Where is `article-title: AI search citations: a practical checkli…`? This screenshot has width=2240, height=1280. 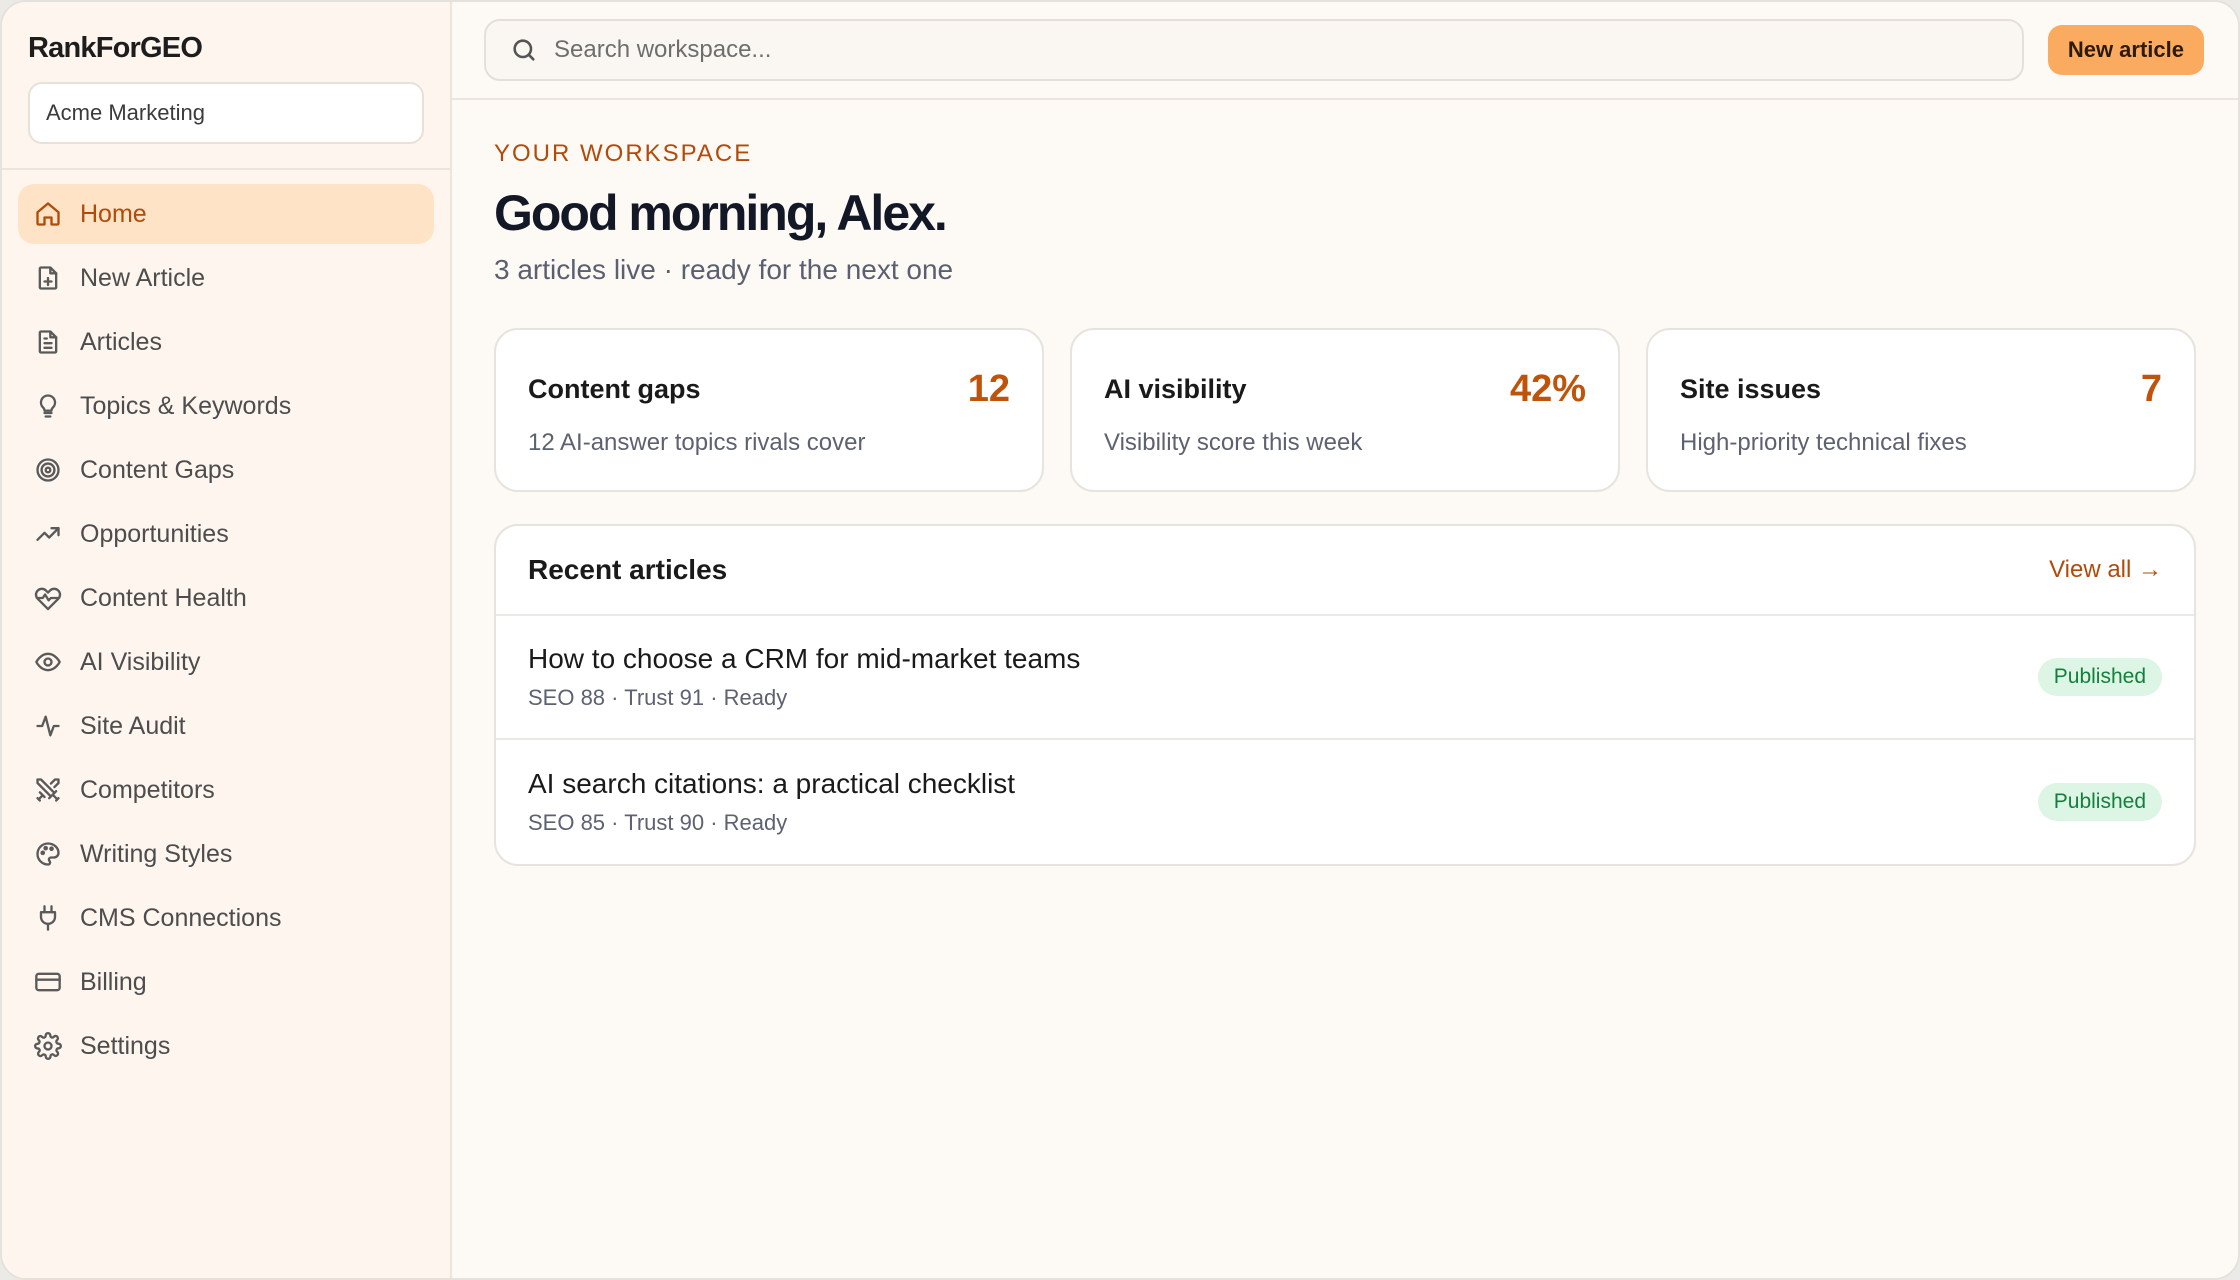 article-title: AI search citations: a practical checkli… is located at coordinates (771, 784).